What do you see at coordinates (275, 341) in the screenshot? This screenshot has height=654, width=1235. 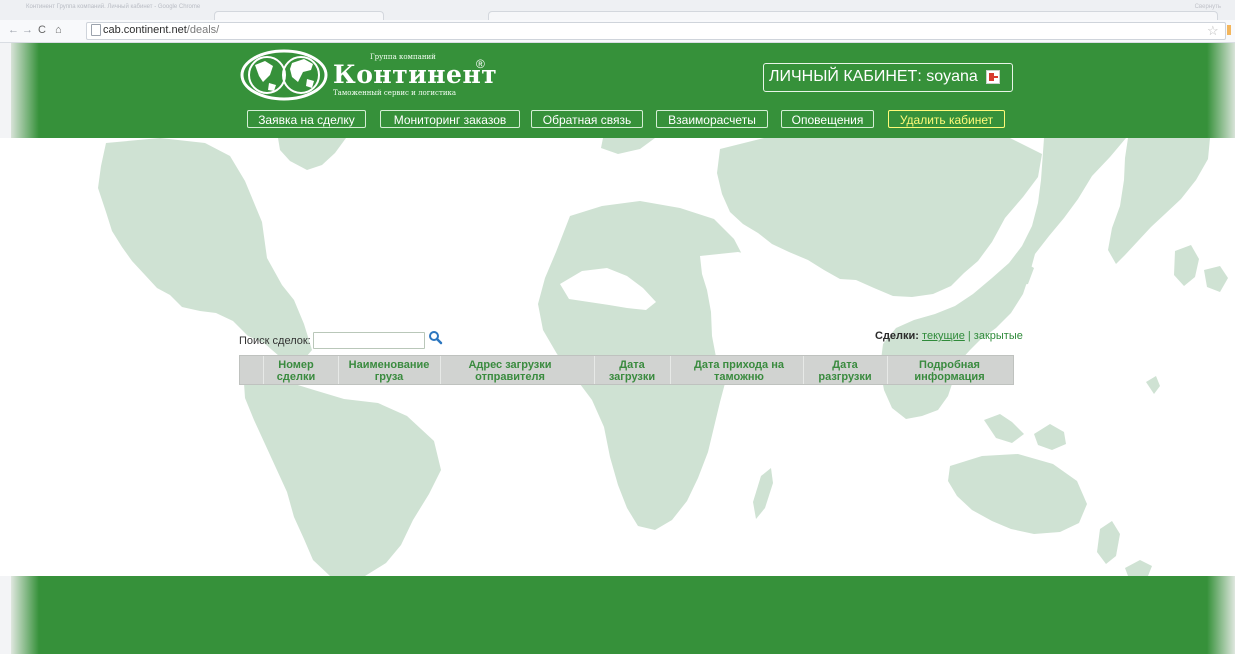 I see `search-label: Поиск сделок:` at bounding box center [275, 341].